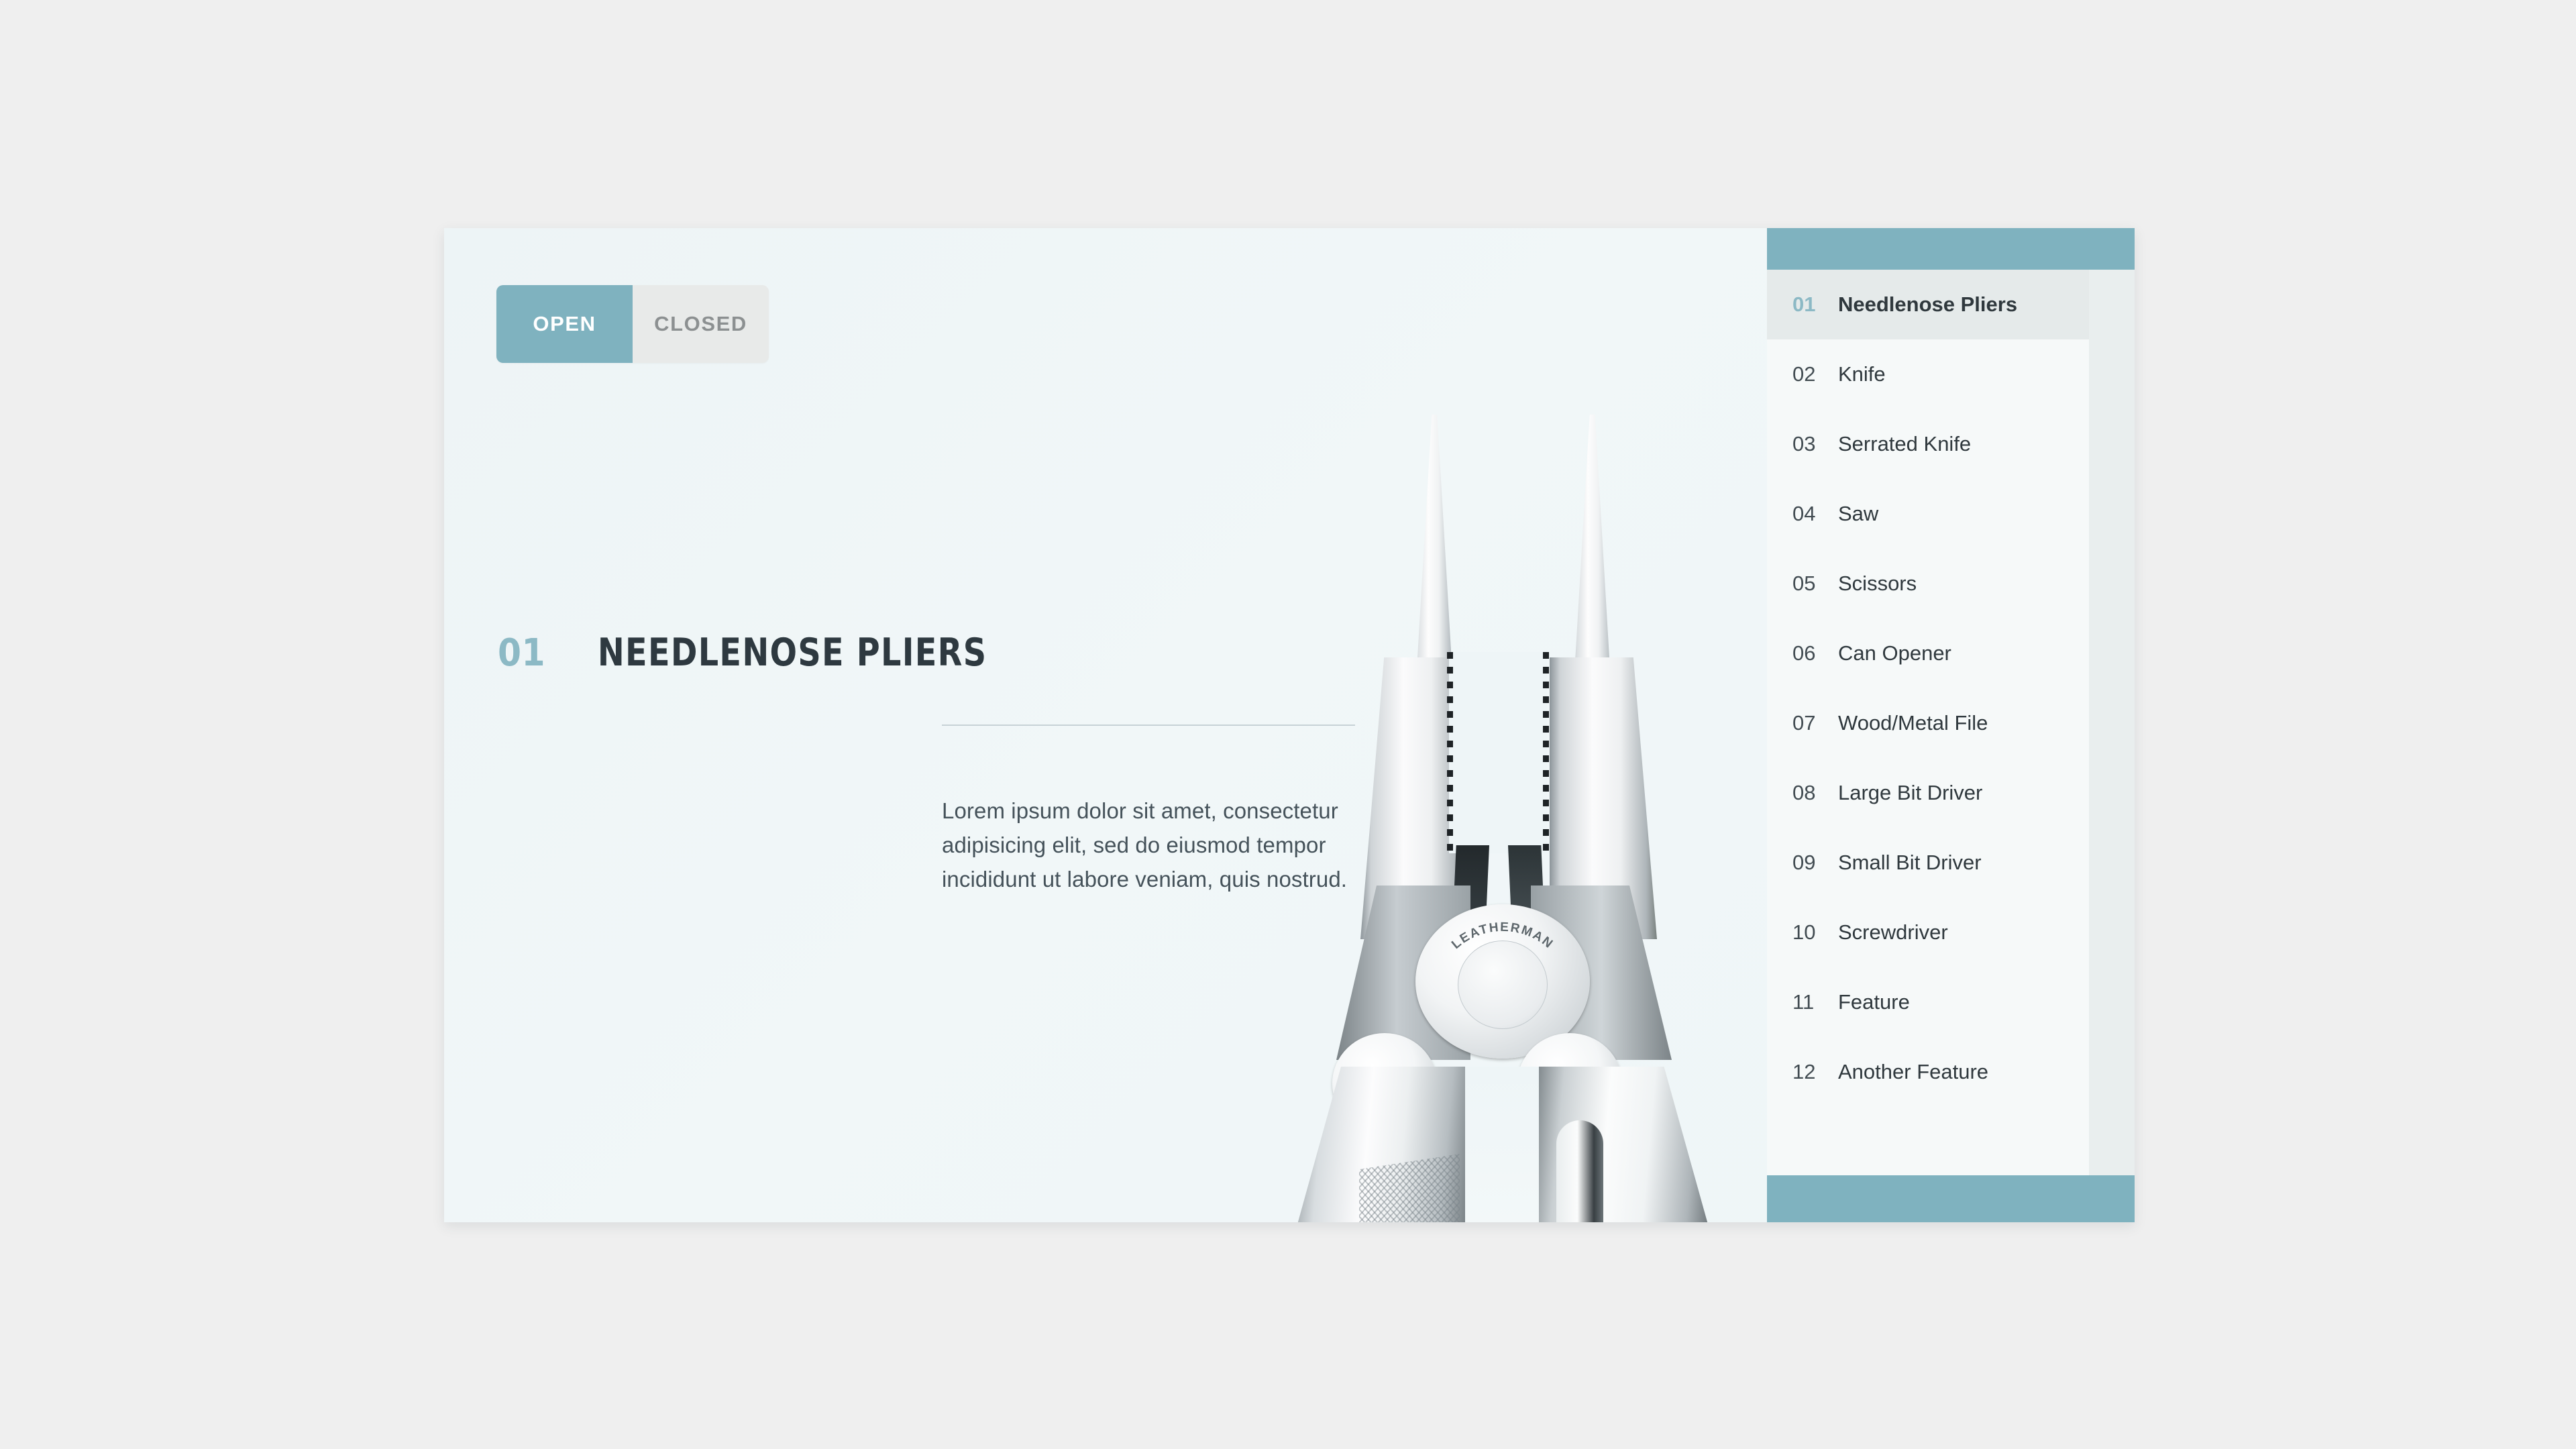 The width and height of the screenshot is (2576, 1449). What do you see at coordinates (1592, 572) in the screenshot?
I see `pliers-tip-right` at bounding box center [1592, 572].